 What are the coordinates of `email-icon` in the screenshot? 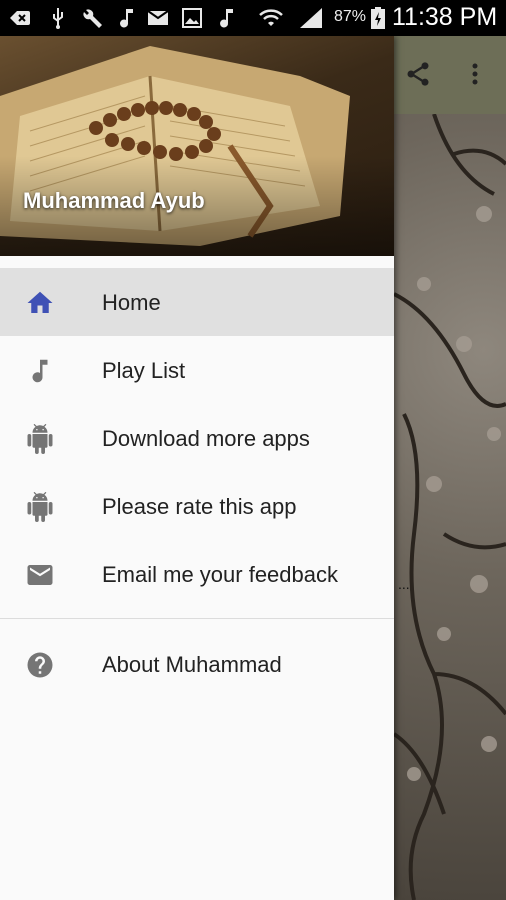 It's located at (40, 575).